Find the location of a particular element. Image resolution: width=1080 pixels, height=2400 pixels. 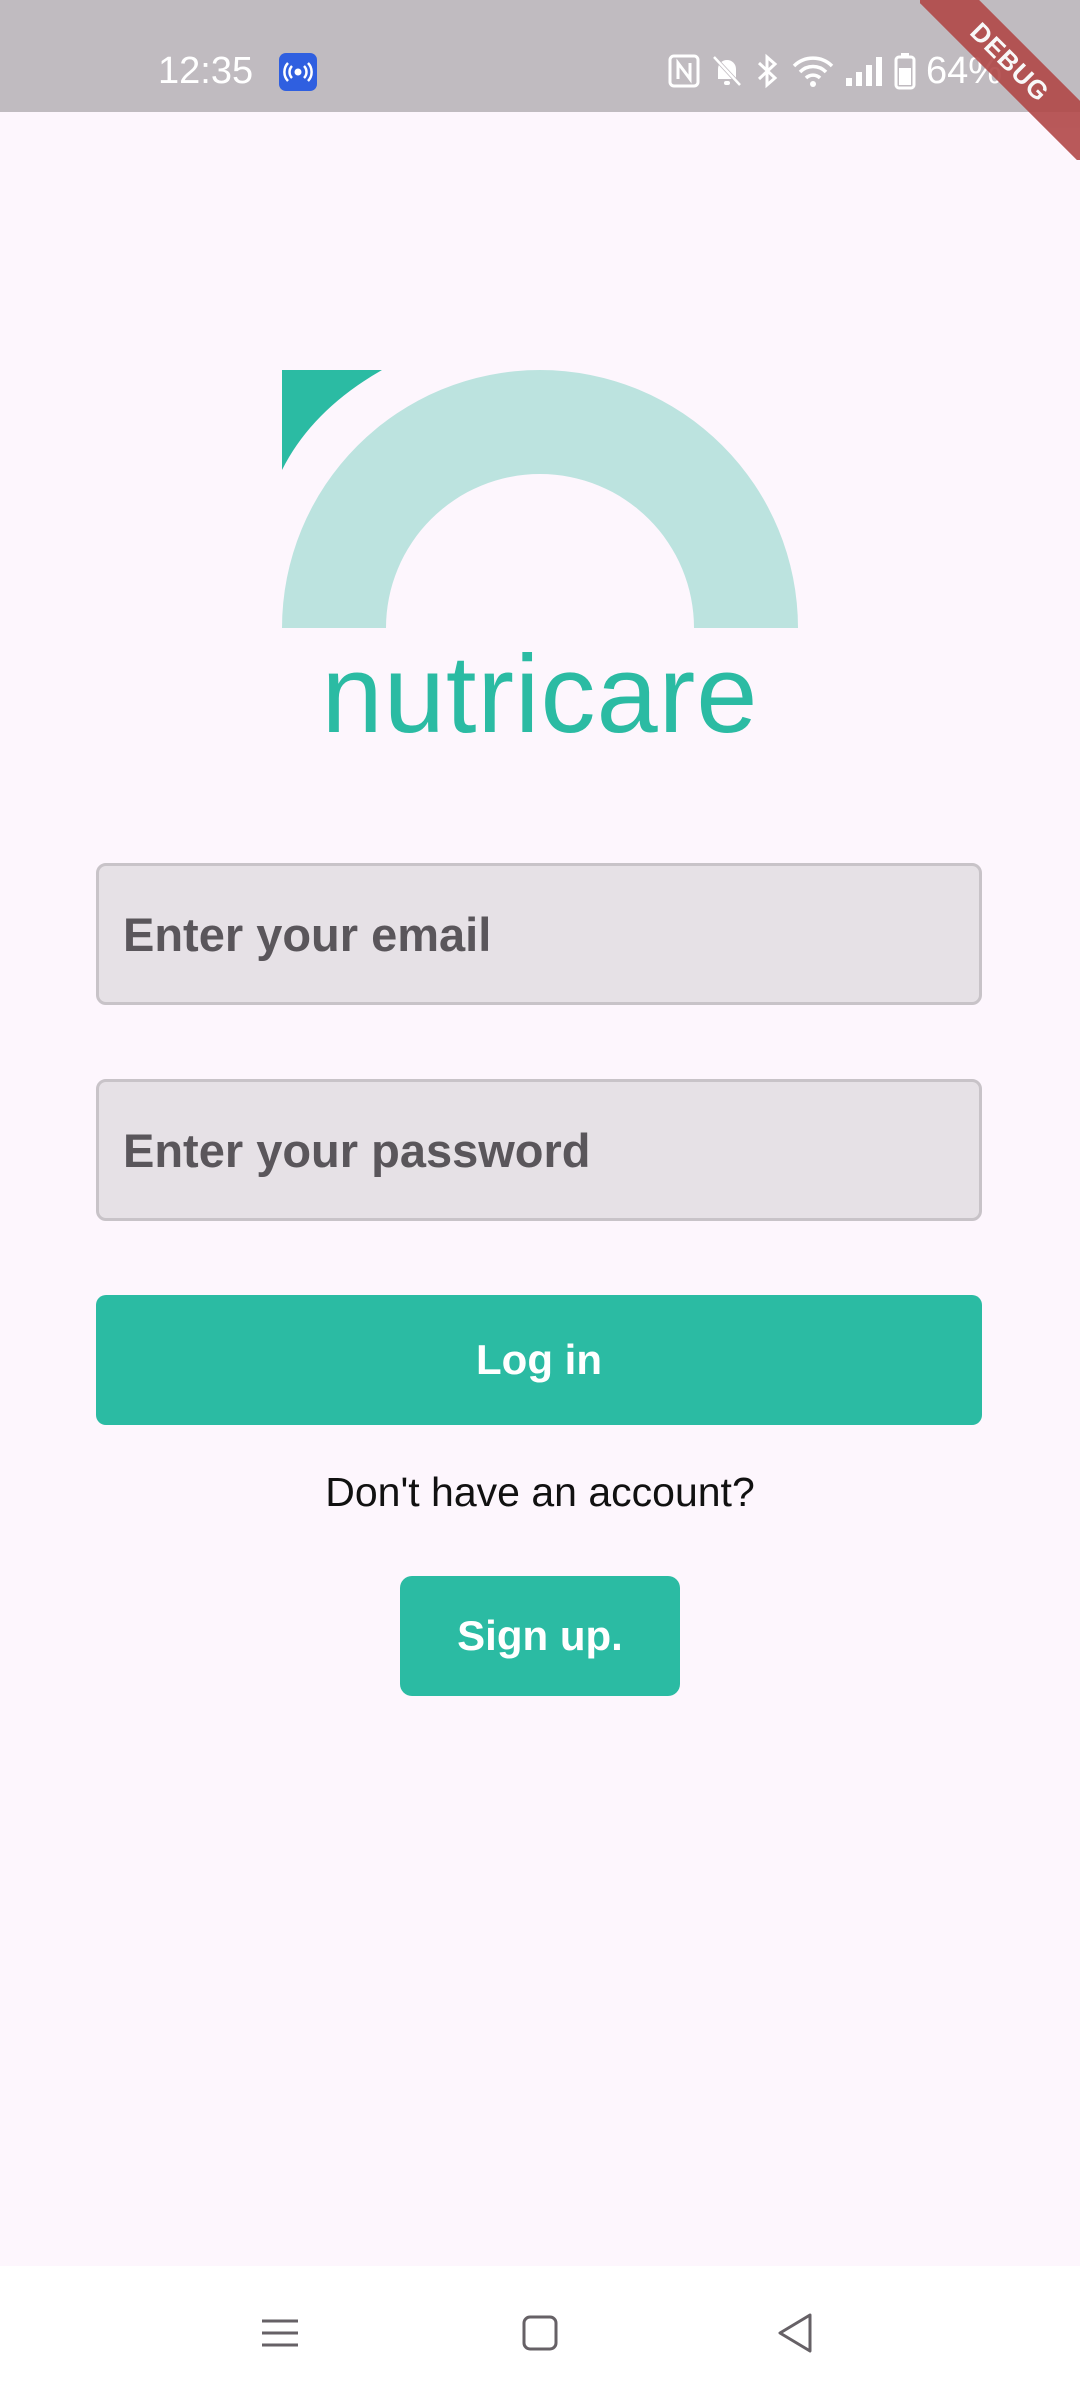

nfc-icon is located at coordinates (684, 71).